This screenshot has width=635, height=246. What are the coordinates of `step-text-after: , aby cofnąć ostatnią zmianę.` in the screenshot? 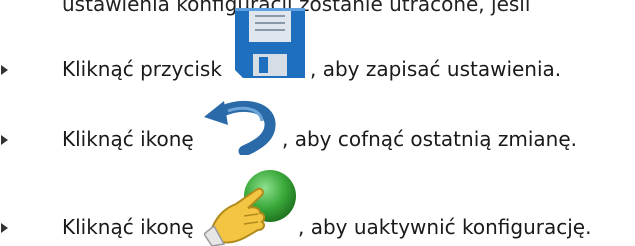 It's located at (429, 139).